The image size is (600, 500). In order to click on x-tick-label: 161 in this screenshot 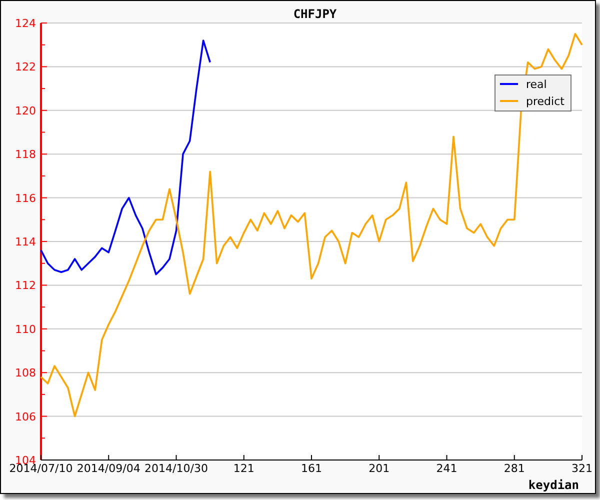, I will do `click(311, 468)`.